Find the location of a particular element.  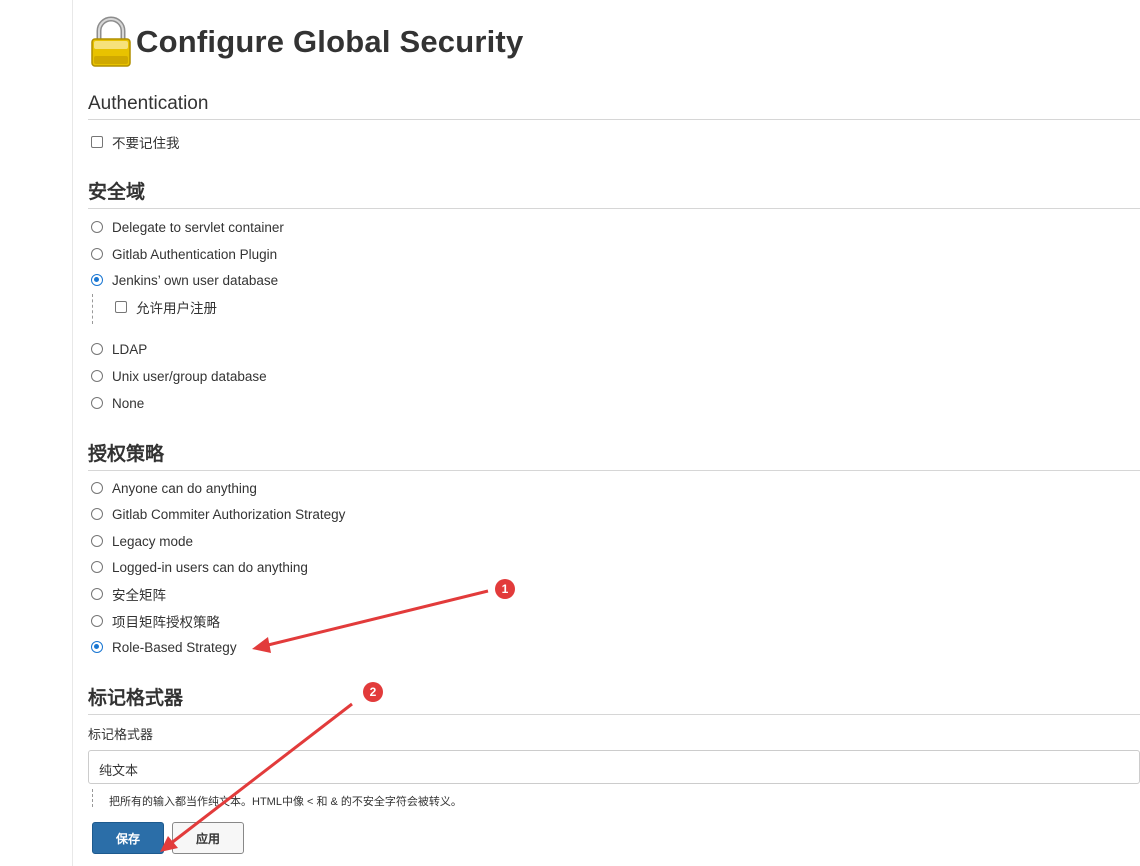

realm-radio-gitlab is located at coordinates (97, 254).